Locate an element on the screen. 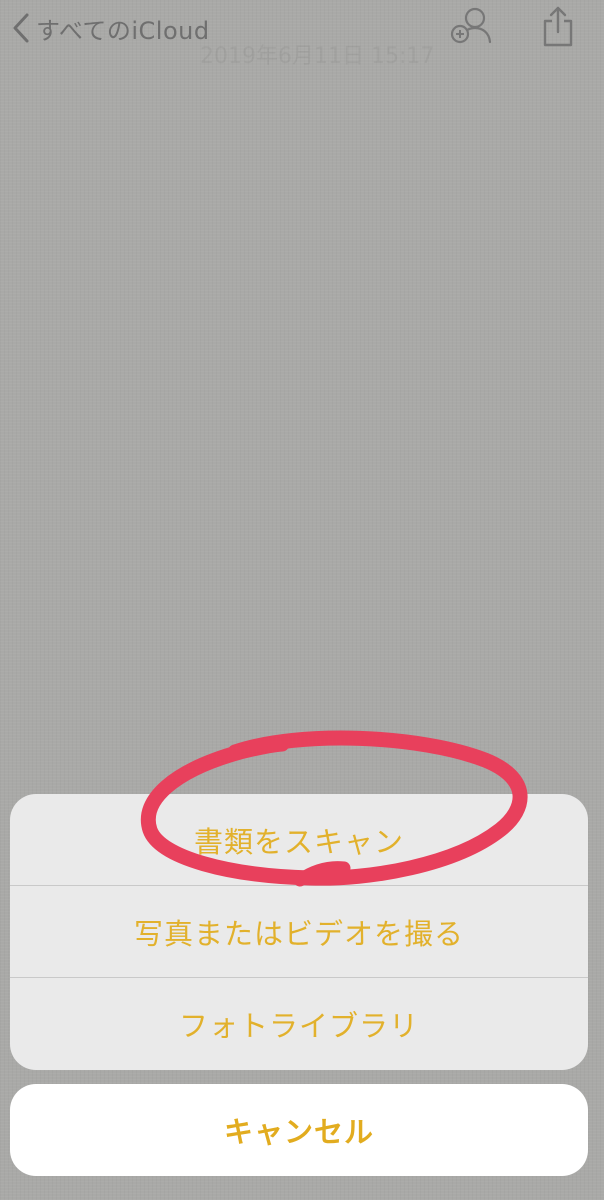 Image resolution: width=604 pixels, height=1200 pixels. cancel-label: キャンセル is located at coordinates (298, 1132).